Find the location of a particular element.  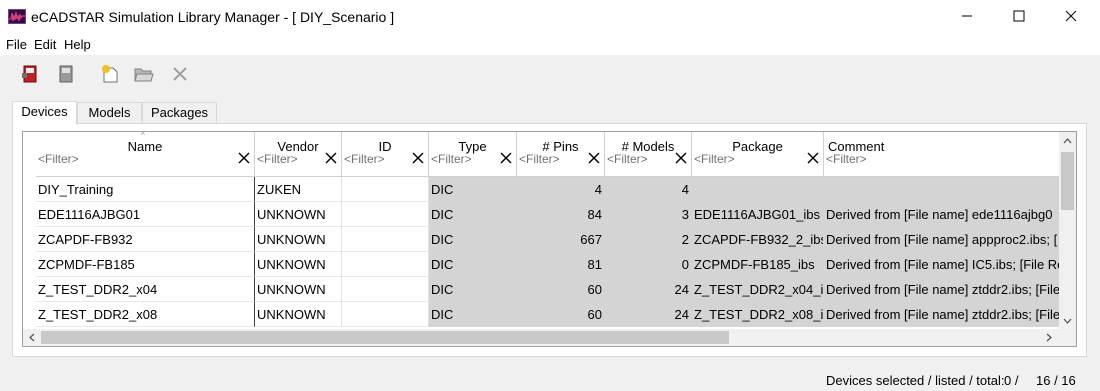

column-header-id: ID <Filter> is located at coordinates (385, 154).